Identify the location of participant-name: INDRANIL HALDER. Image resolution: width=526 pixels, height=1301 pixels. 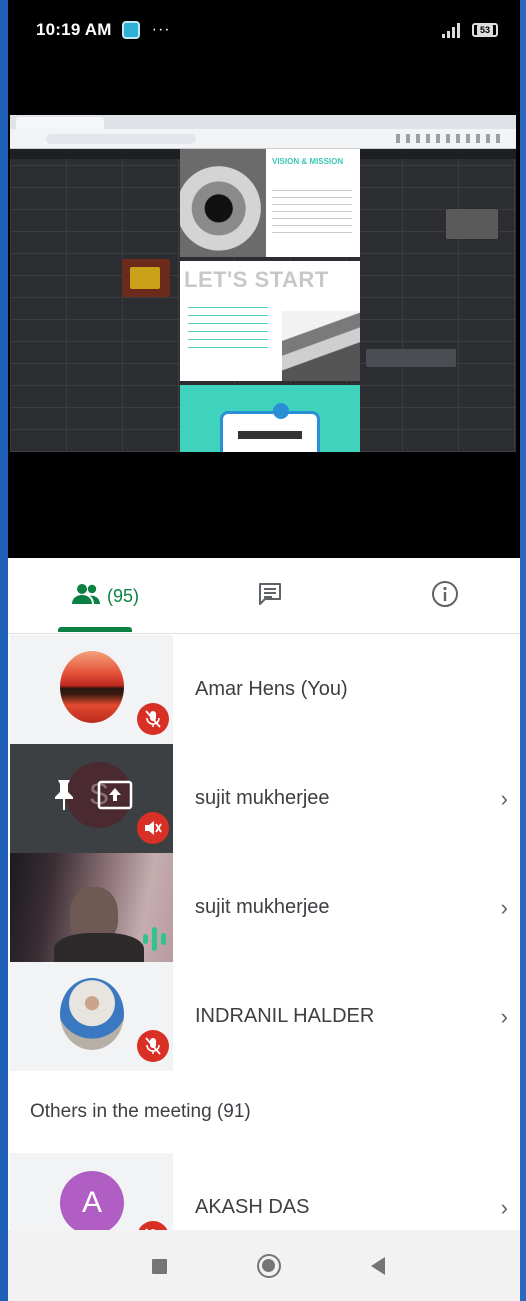
(285, 1016).